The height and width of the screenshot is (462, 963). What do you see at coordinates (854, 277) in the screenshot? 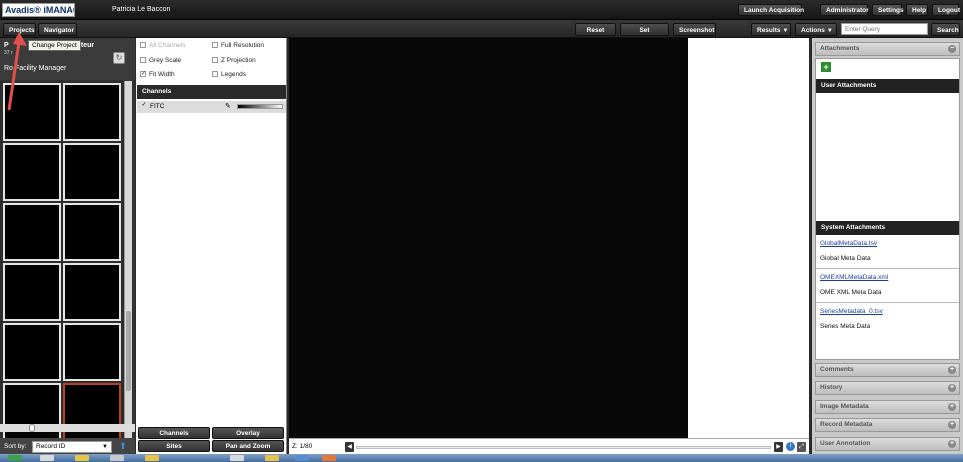
I see `attachment-link: OMEXMLMetaData.xml` at bounding box center [854, 277].